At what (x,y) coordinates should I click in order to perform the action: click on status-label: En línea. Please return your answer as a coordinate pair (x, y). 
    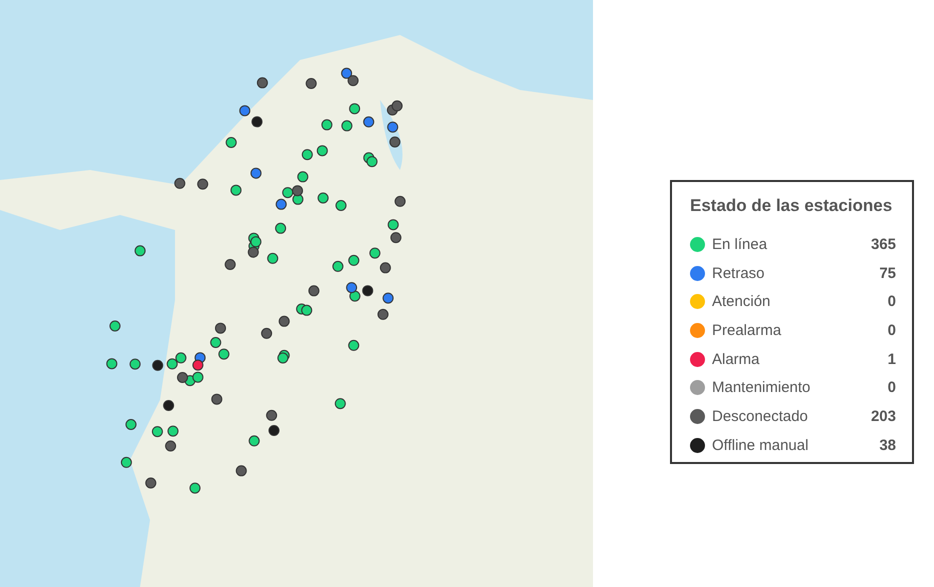
    Looking at the image, I should click on (740, 244).